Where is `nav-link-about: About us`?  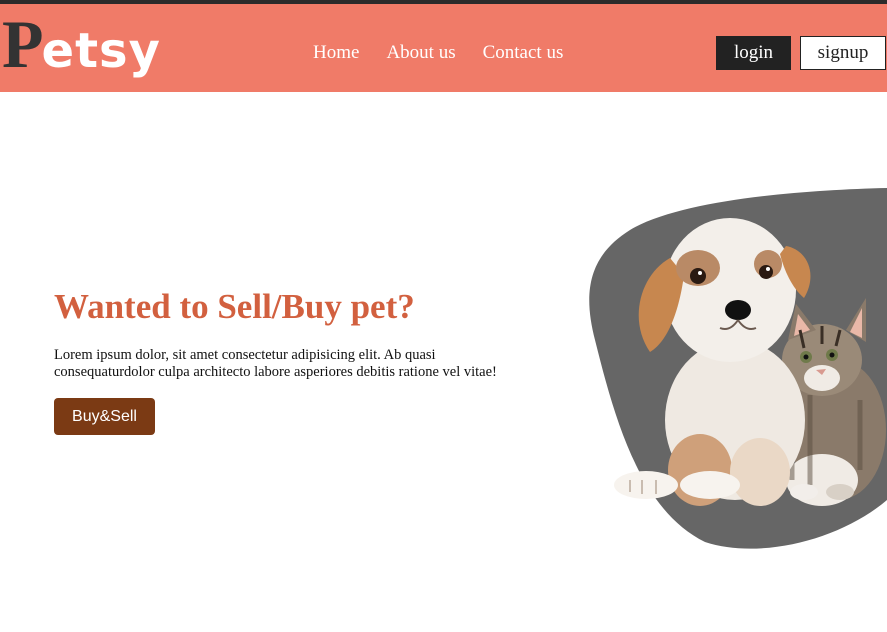
nav-link-about: About us is located at coordinates (420, 53).